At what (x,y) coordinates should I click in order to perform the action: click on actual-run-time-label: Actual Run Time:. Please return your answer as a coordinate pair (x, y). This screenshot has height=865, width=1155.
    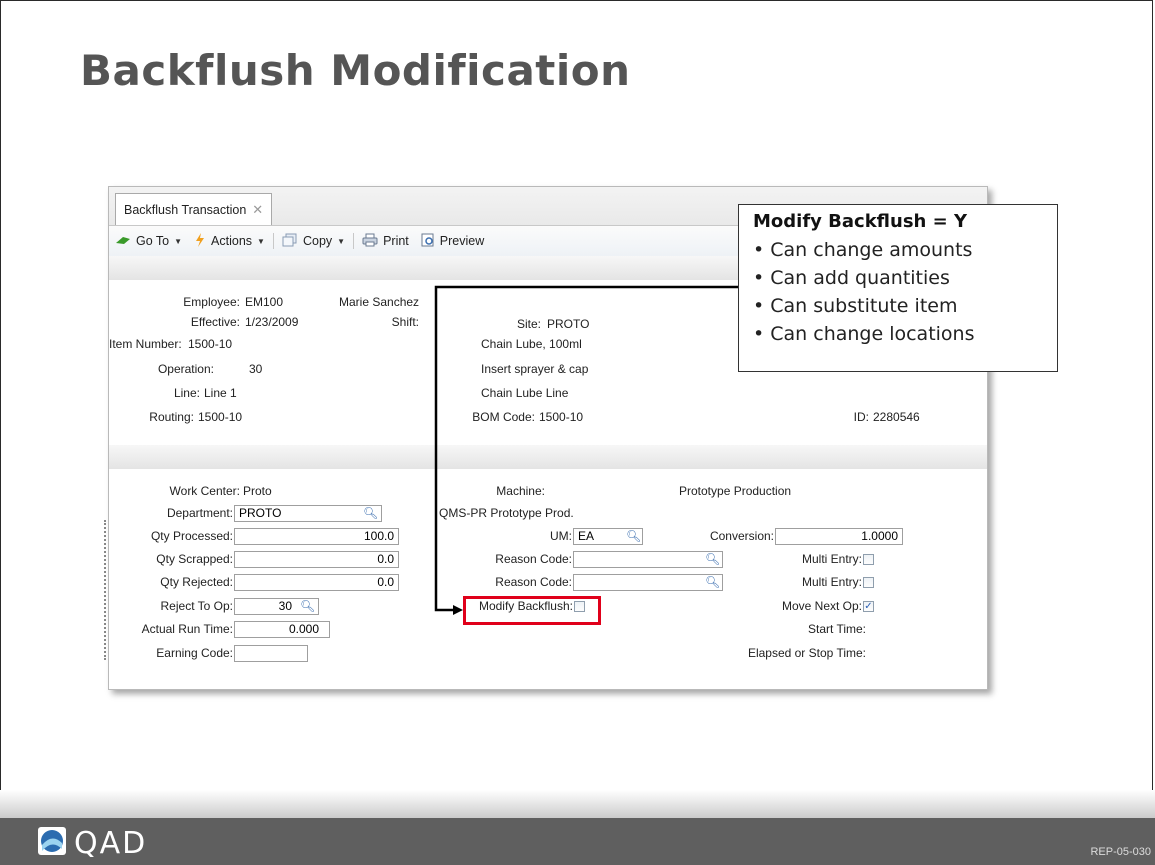
    Looking at the image, I should click on (187, 629).